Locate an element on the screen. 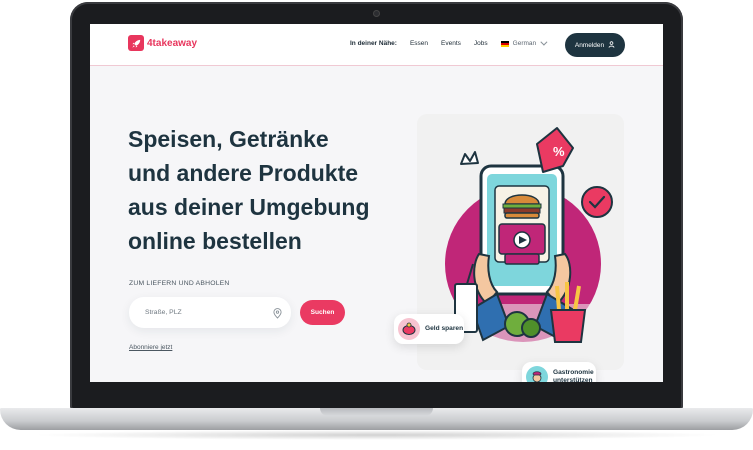 The image size is (753, 450). nav-nearby-label: In deiner Nähe: is located at coordinates (373, 43).